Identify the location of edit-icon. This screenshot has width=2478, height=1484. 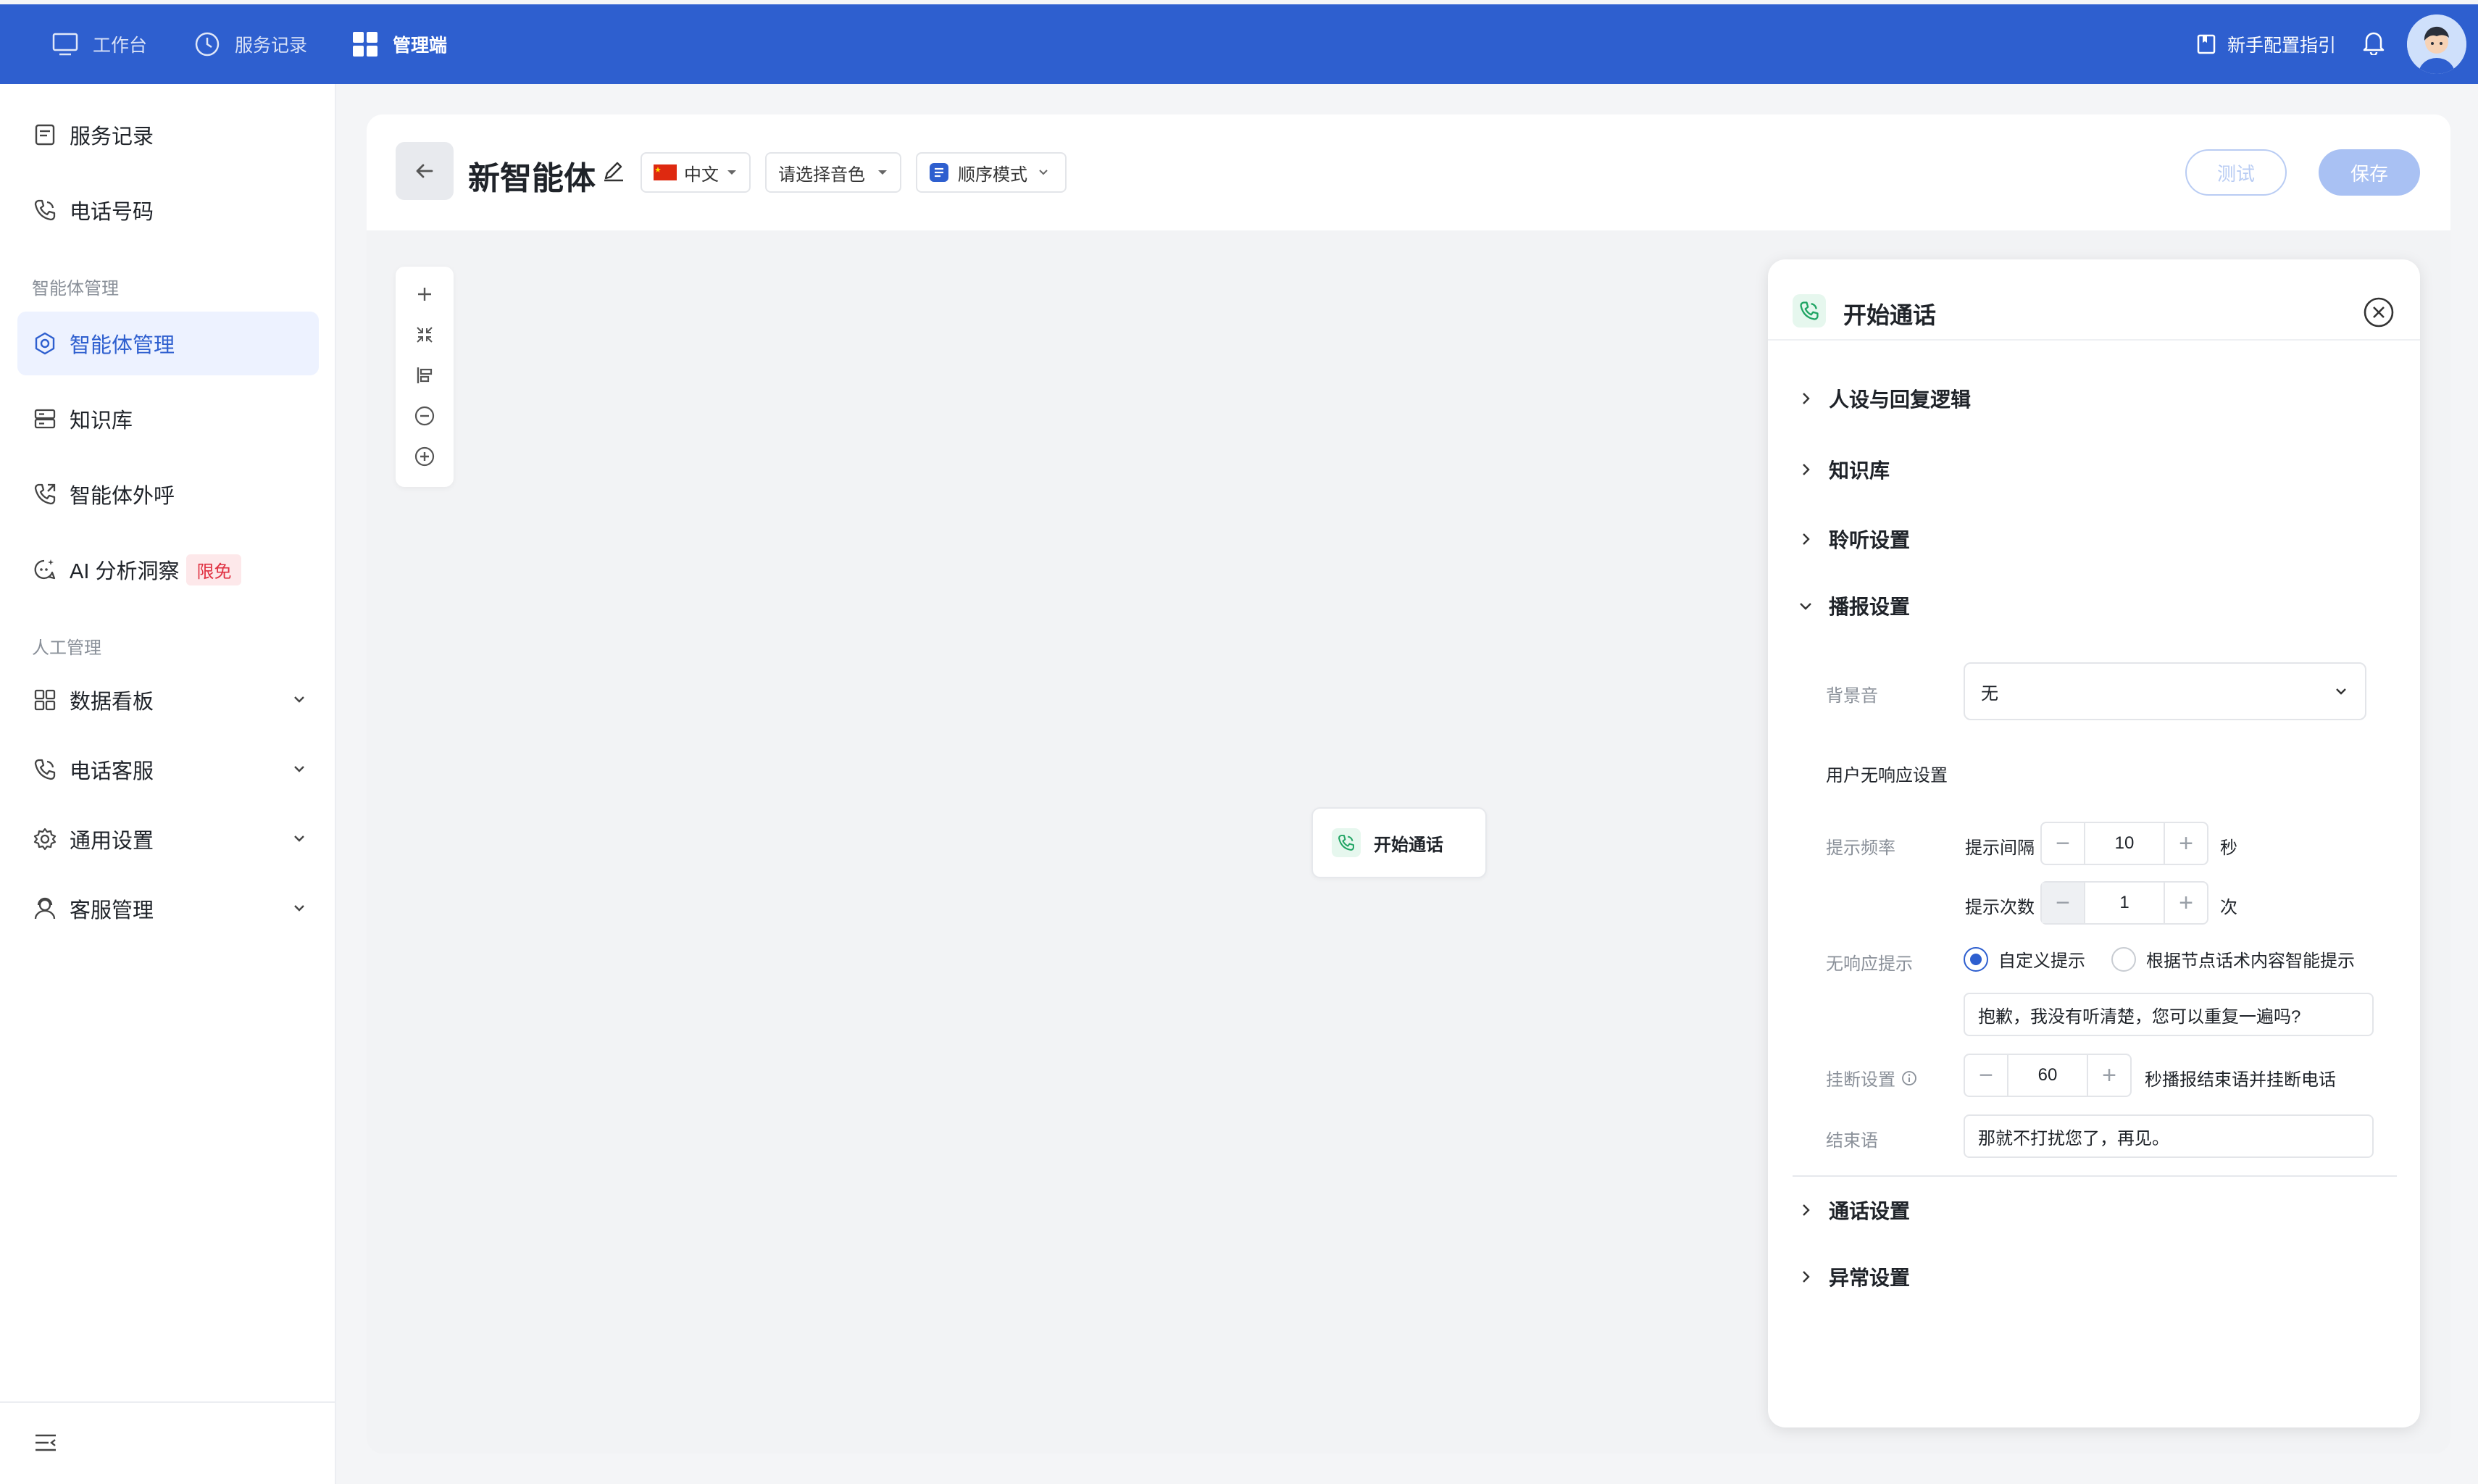
(613, 170).